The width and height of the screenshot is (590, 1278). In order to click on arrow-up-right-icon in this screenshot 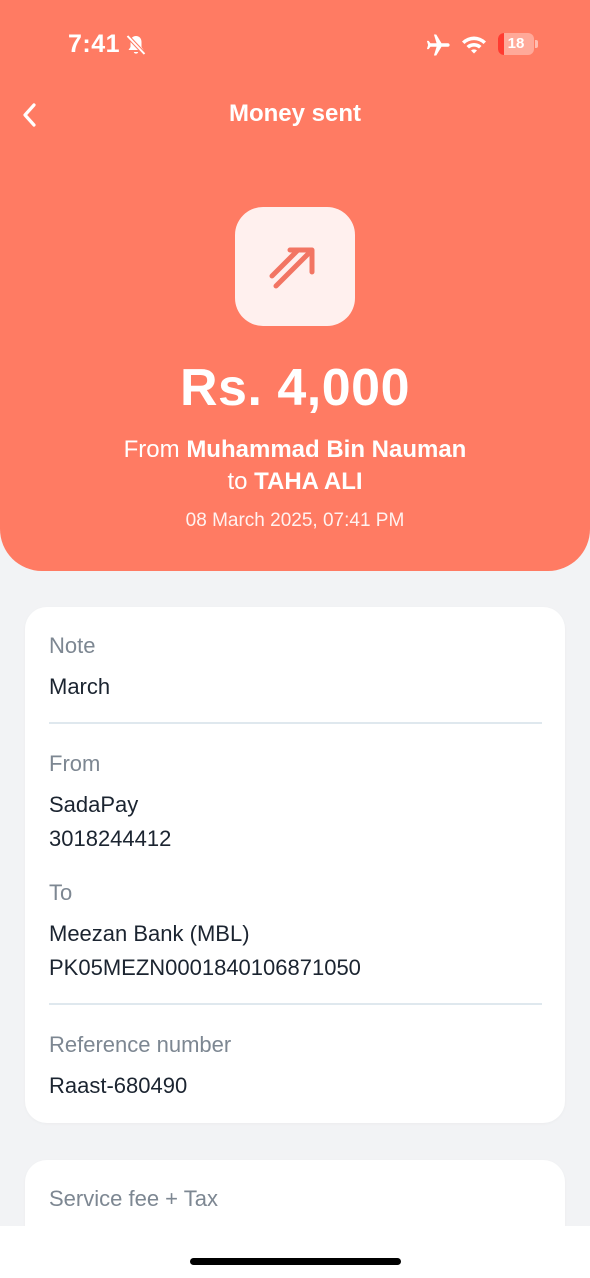, I will do `click(292, 267)`.